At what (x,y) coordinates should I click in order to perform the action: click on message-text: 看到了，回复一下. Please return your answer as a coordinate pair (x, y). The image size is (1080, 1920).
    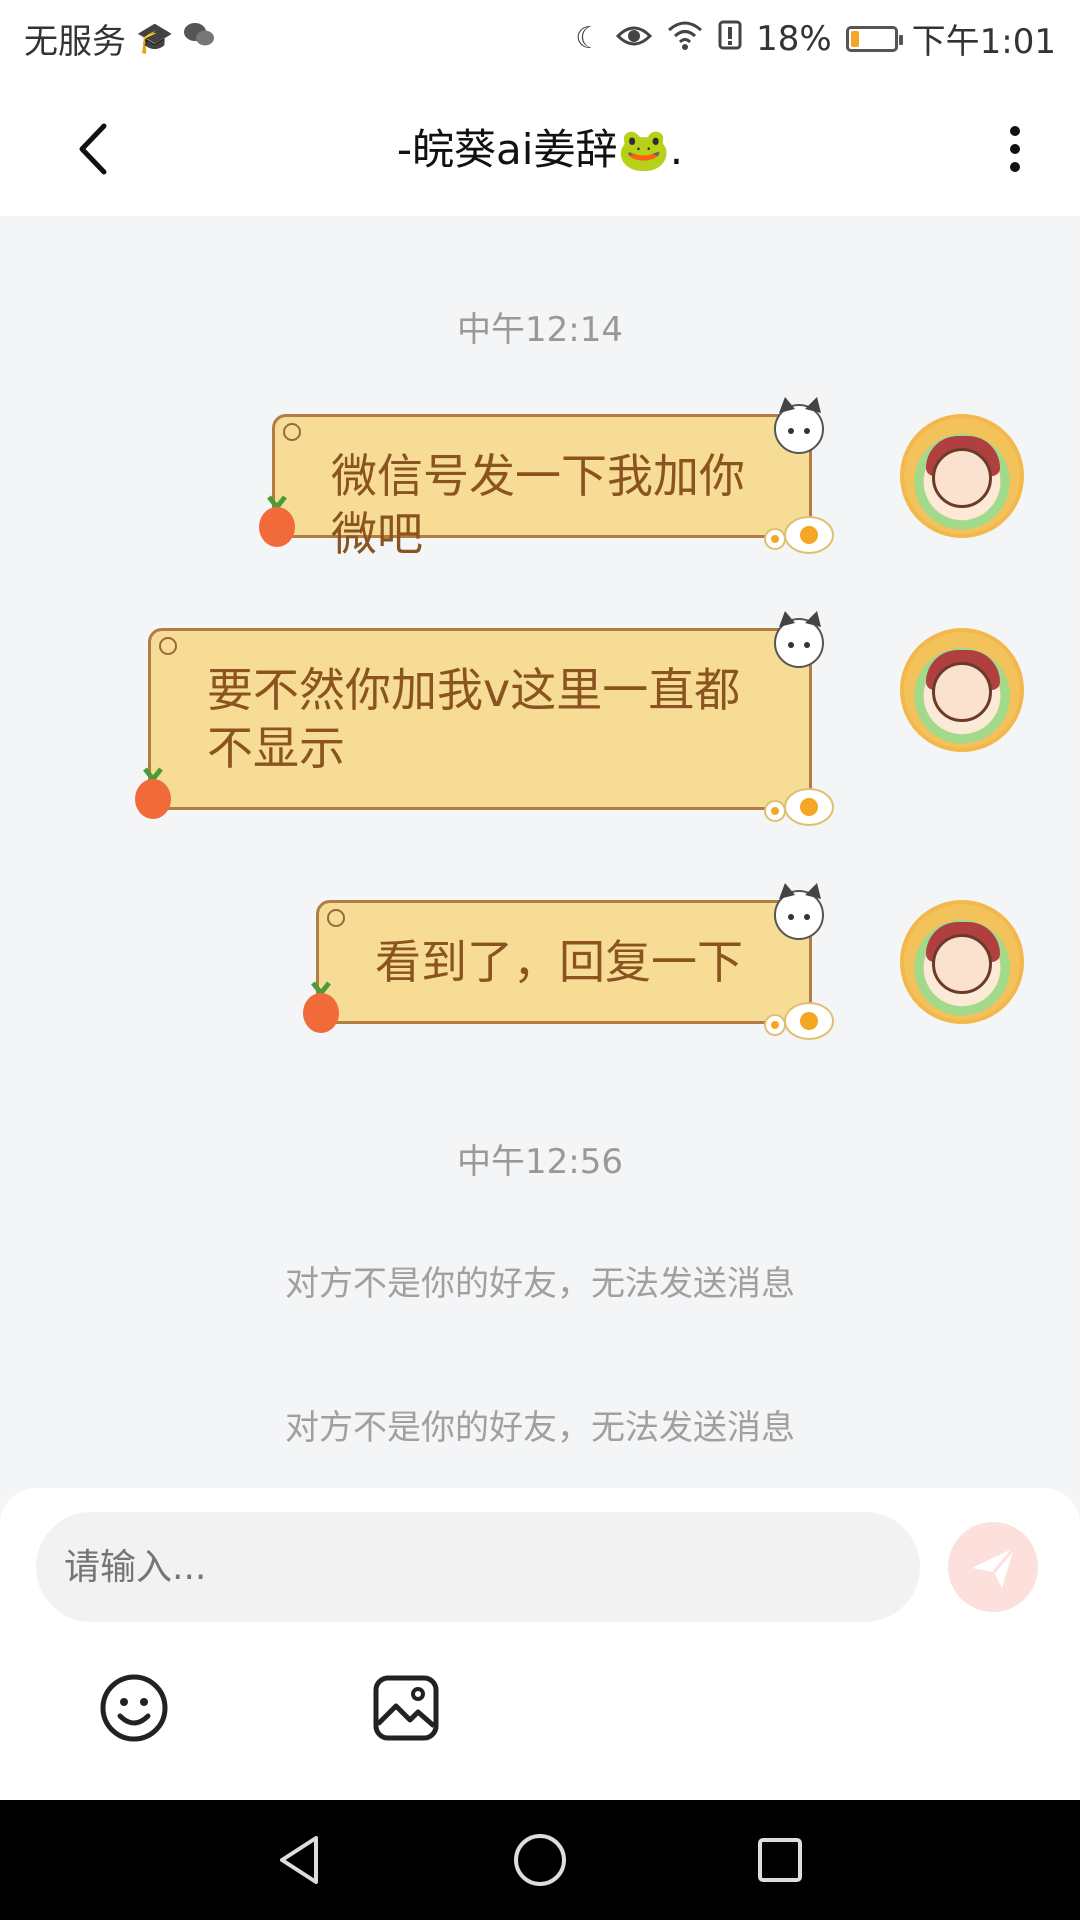
    Looking at the image, I should click on (559, 962).